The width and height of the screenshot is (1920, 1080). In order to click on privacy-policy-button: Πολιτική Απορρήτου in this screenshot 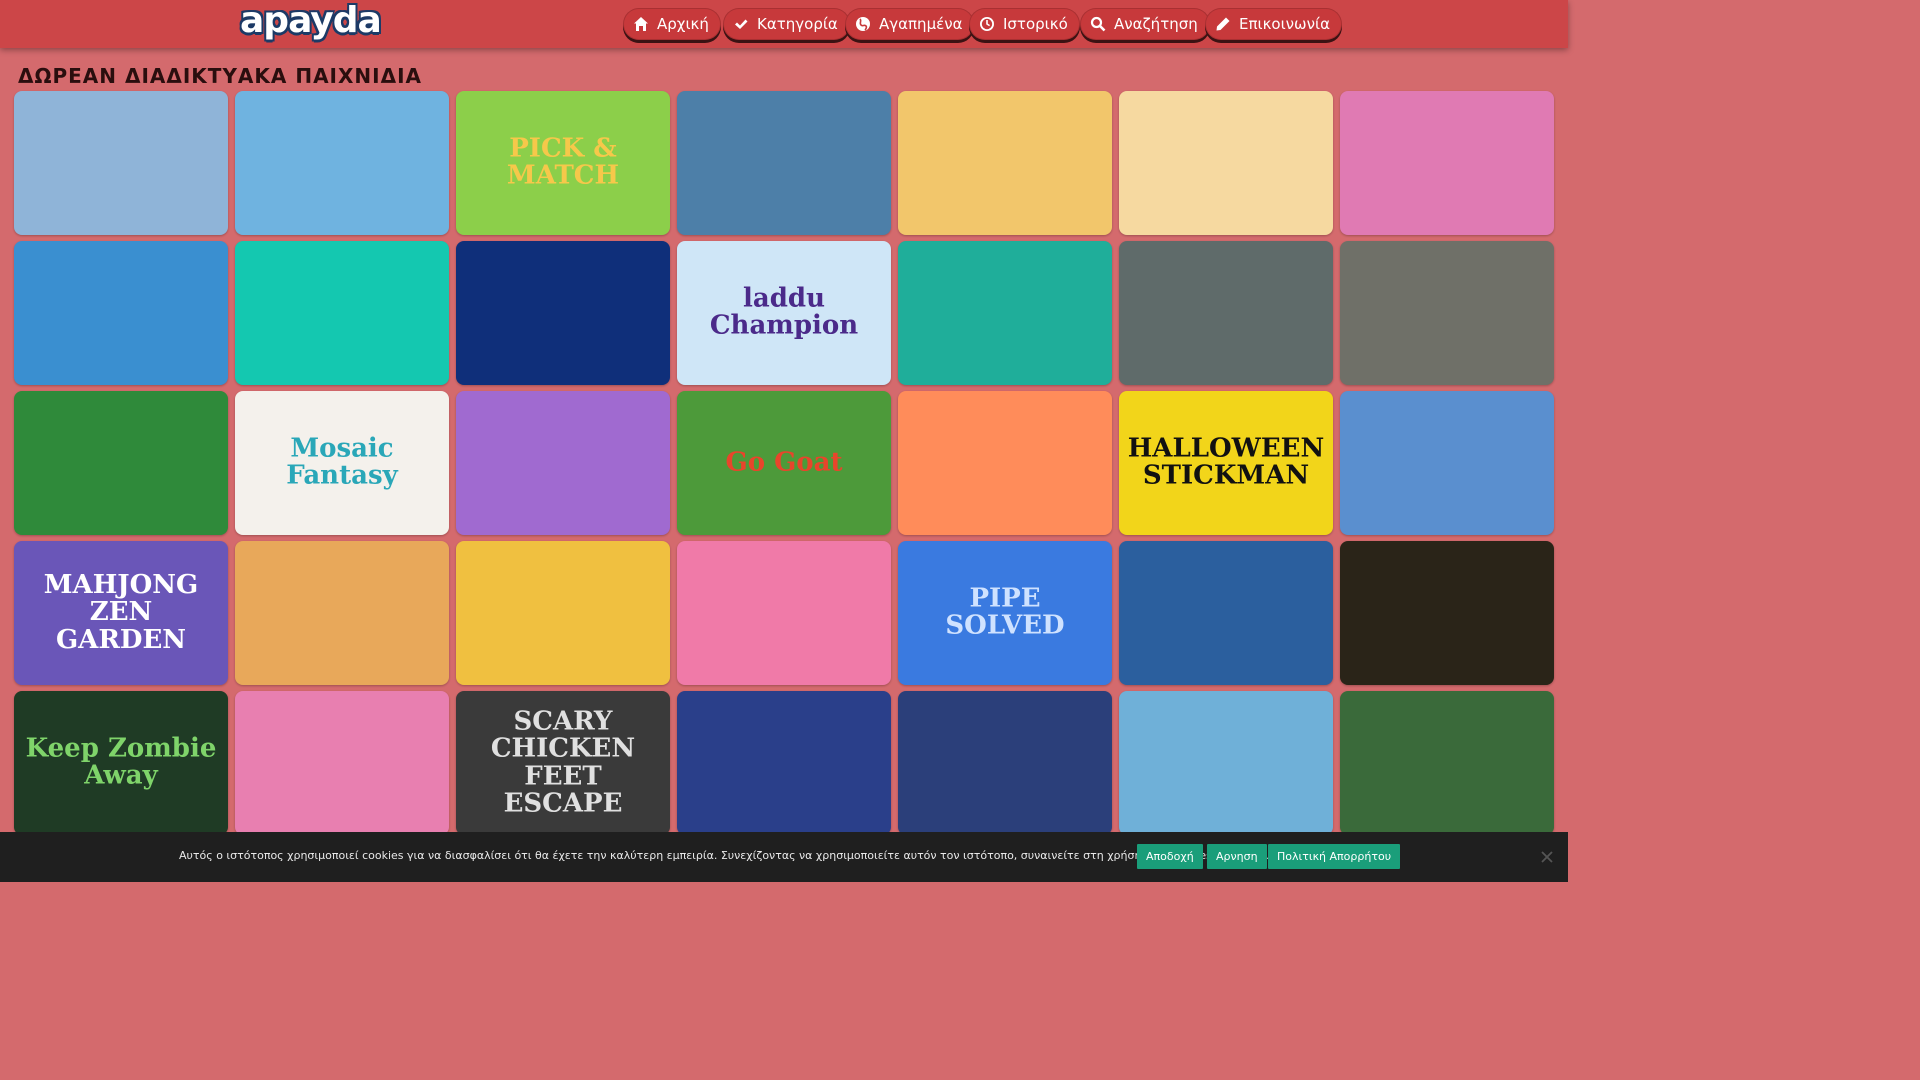, I will do `click(1334, 856)`.